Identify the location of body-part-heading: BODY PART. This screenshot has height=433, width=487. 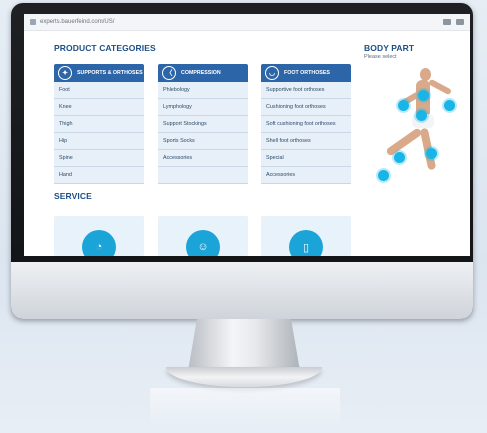
(389, 48).